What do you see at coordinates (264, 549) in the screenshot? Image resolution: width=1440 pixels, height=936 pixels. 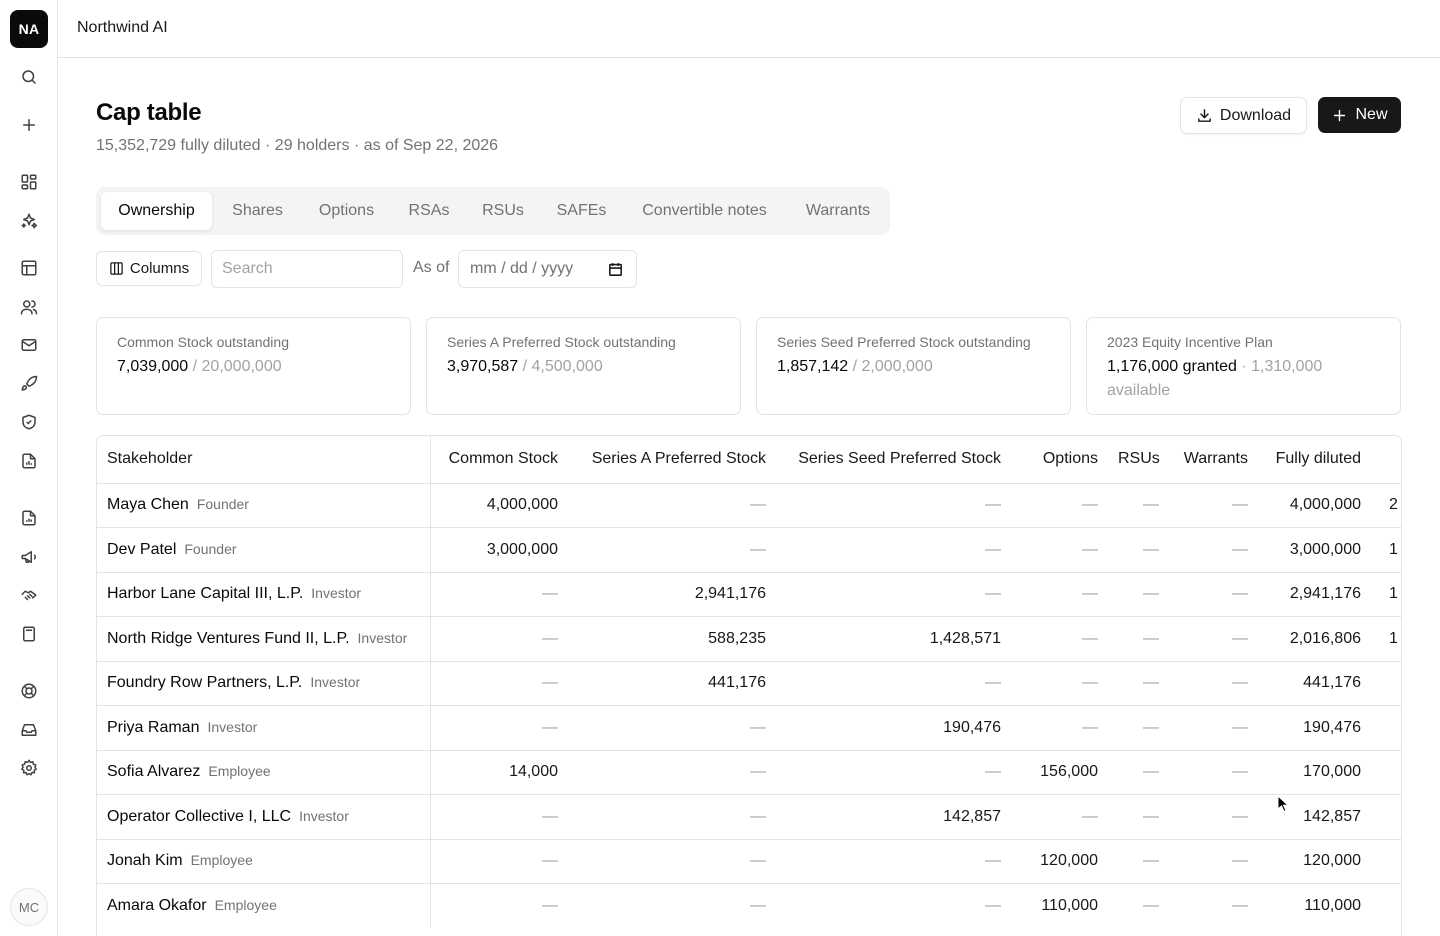 I see `stakeholder-cell: Dev Patel Founder` at bounding box center [264, 549].